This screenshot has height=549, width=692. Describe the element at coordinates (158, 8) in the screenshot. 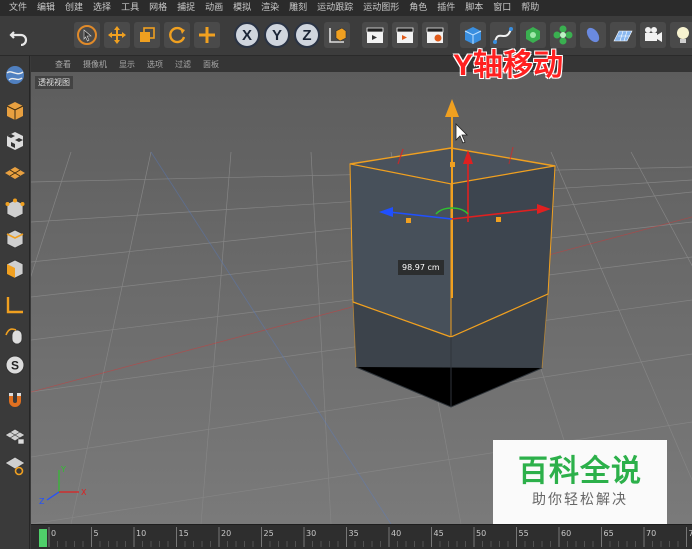

I see `menu-item: 网格` at that location.